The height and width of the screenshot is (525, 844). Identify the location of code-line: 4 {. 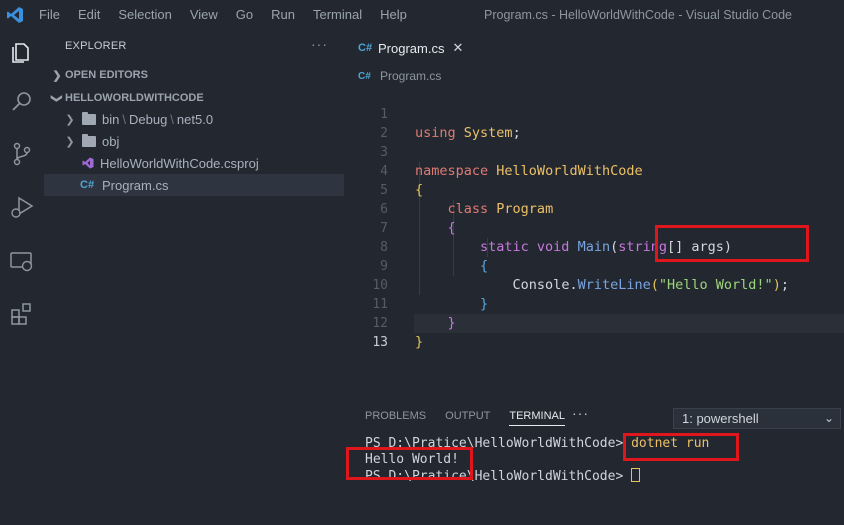
(594, 170).